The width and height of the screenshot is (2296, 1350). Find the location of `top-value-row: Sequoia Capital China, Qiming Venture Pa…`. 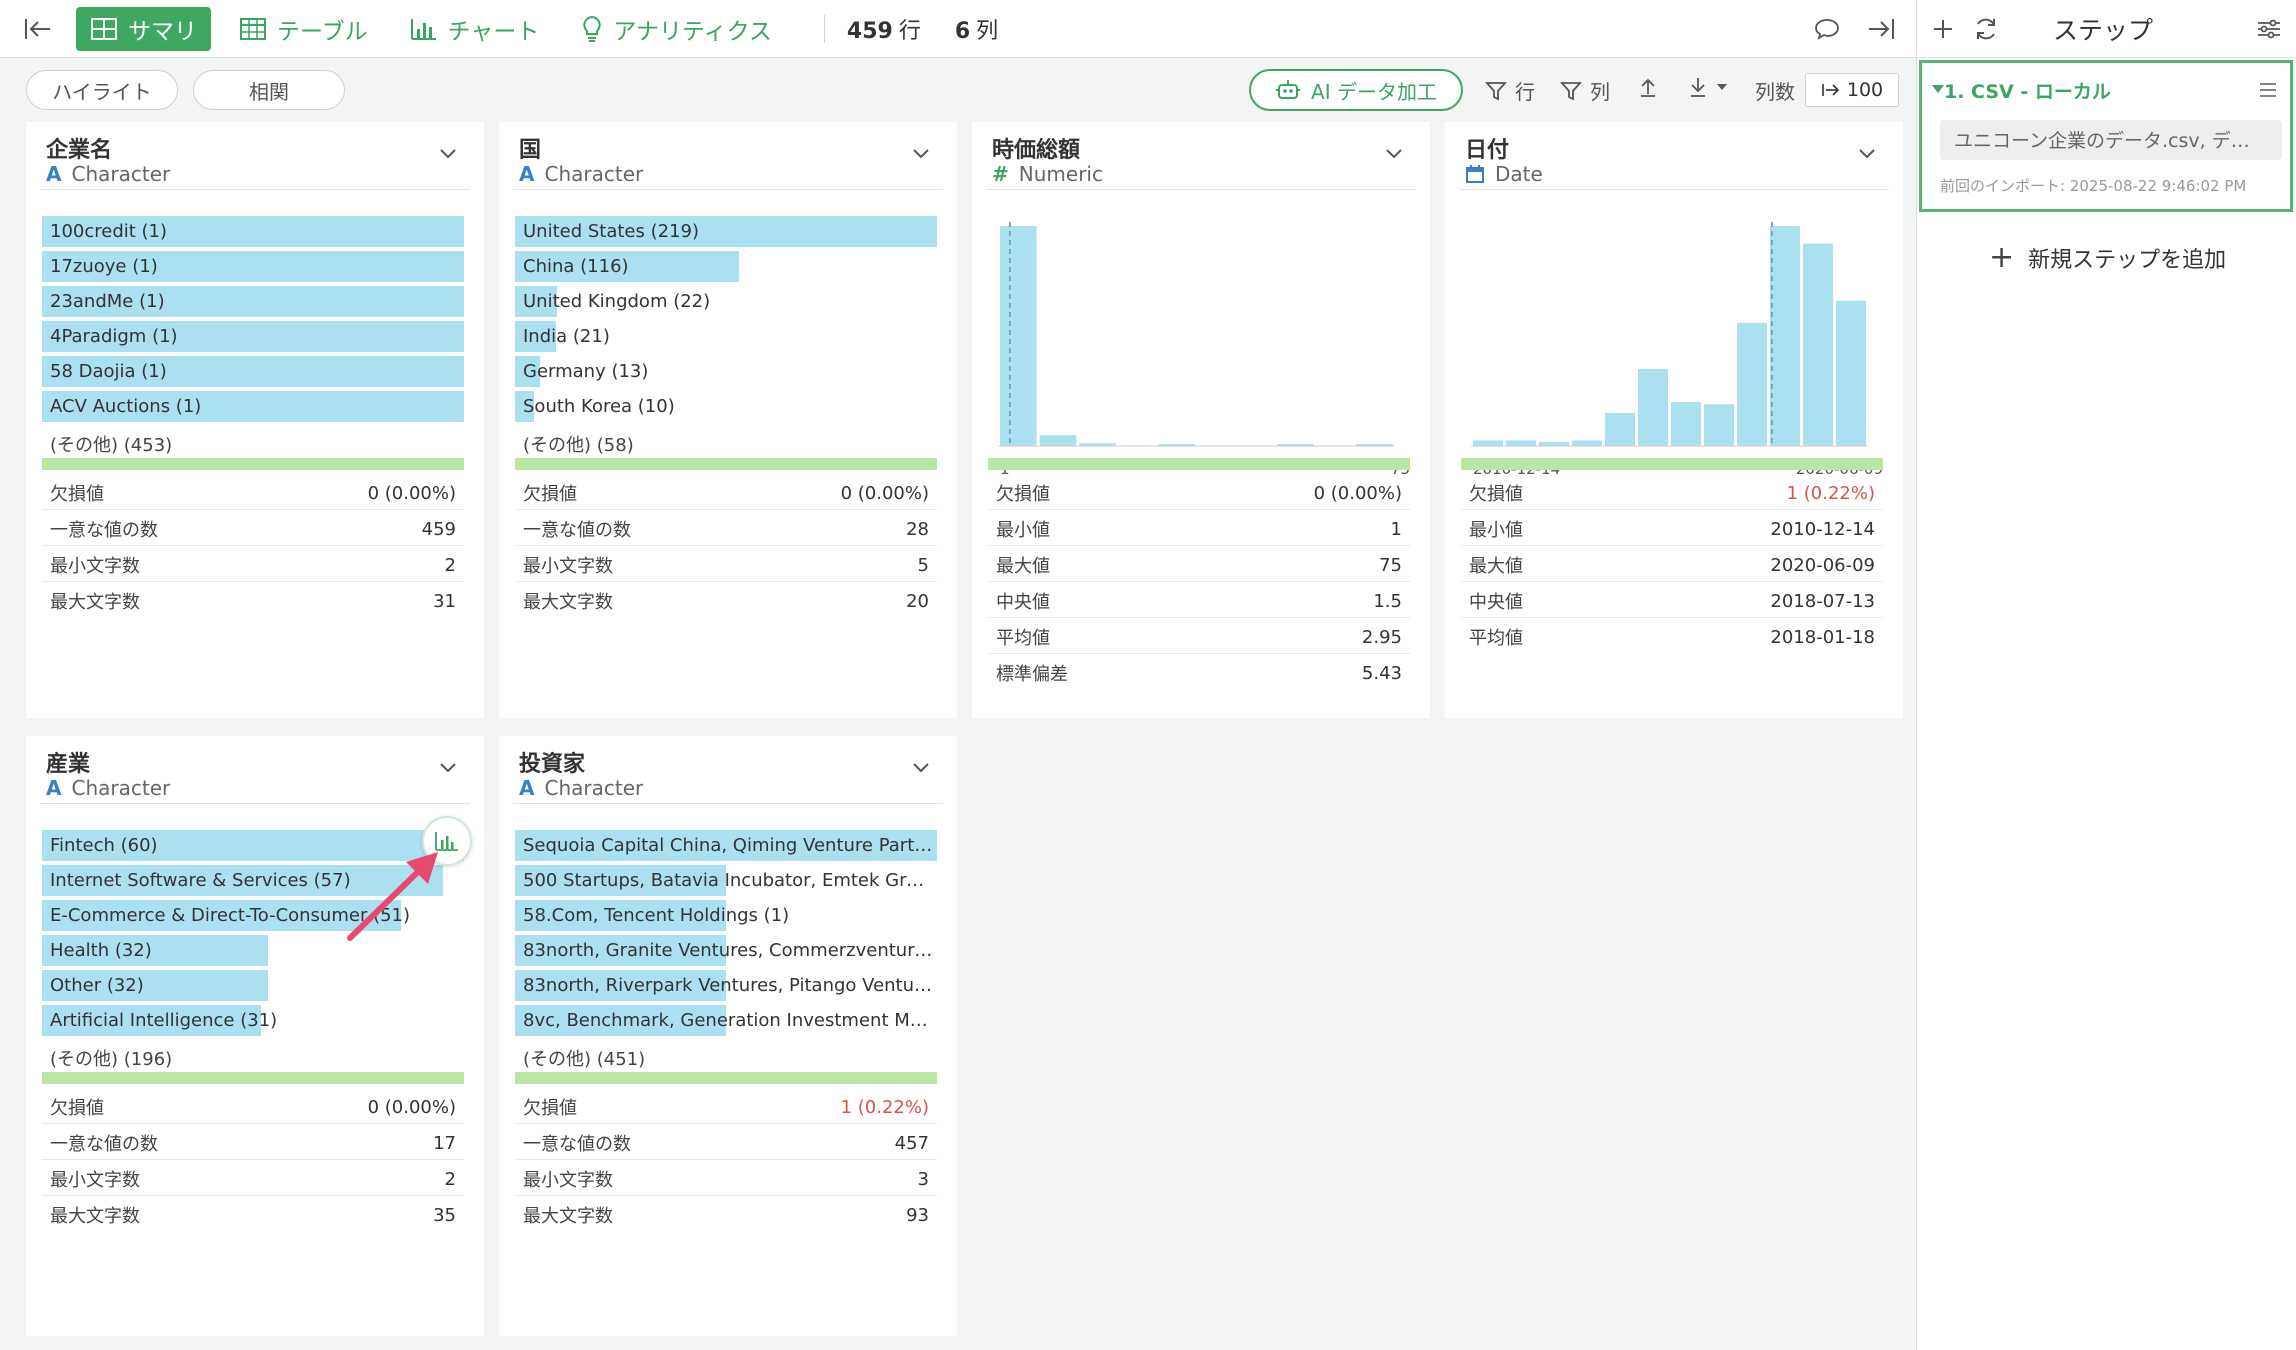

top-value-row: Sequoia Capital China, Qiming Venture Pa… is located at coordinates (727, 845).